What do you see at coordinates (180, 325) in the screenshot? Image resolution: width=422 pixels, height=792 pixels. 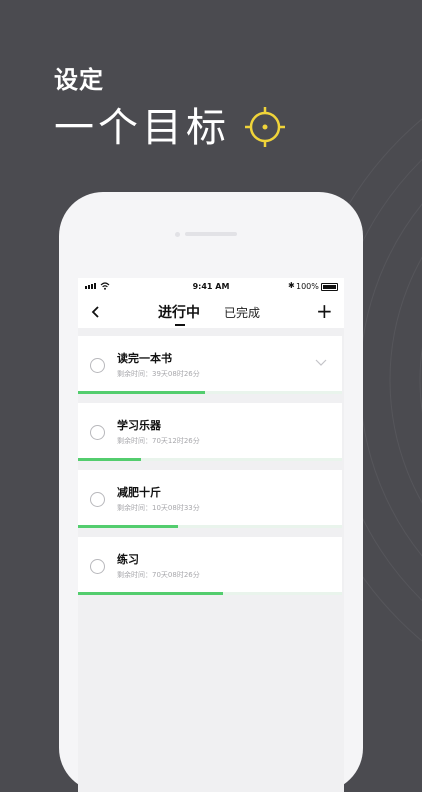 I see `tab-active-indicator` at bounding box center [180, 325].